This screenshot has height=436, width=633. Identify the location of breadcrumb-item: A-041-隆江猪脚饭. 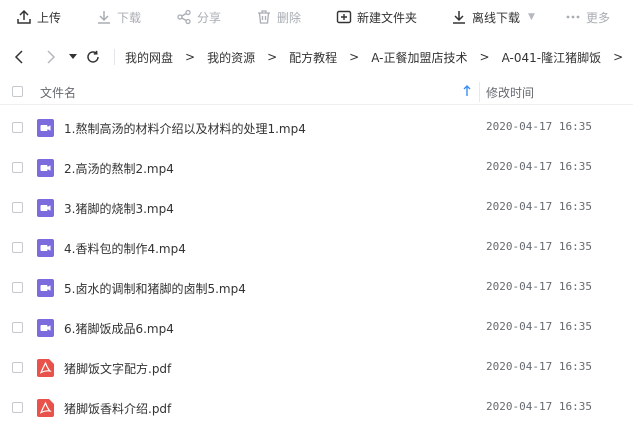
(552, 57).